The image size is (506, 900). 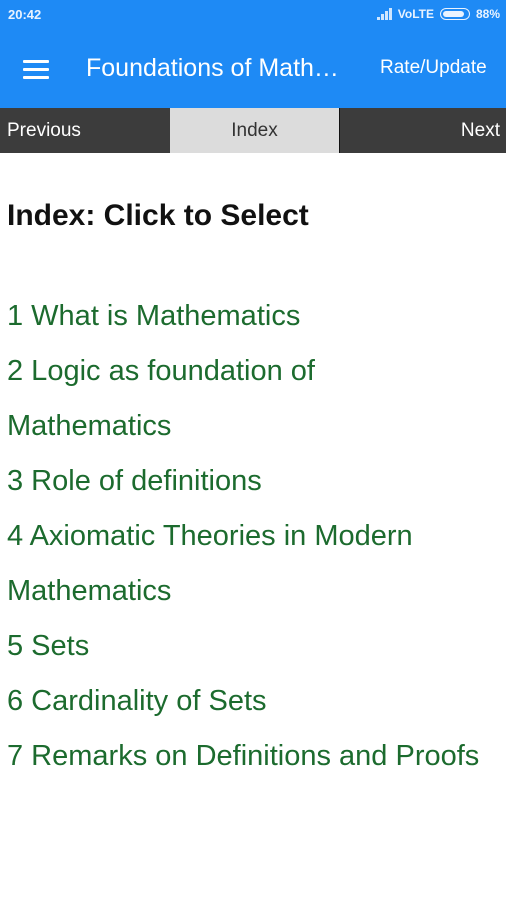 What do you see at coordinates (422, 130) in the screenshot?
I see `next-button: Next` at bounding box center [422, 130].